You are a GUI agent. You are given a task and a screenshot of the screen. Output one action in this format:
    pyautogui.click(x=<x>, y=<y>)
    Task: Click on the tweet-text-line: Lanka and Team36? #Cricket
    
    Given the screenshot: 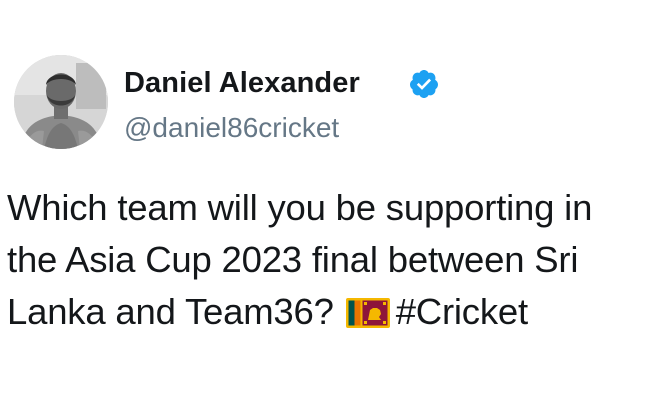 What is the action you would take?
    pyautogui.click(x=329, y=312)
    